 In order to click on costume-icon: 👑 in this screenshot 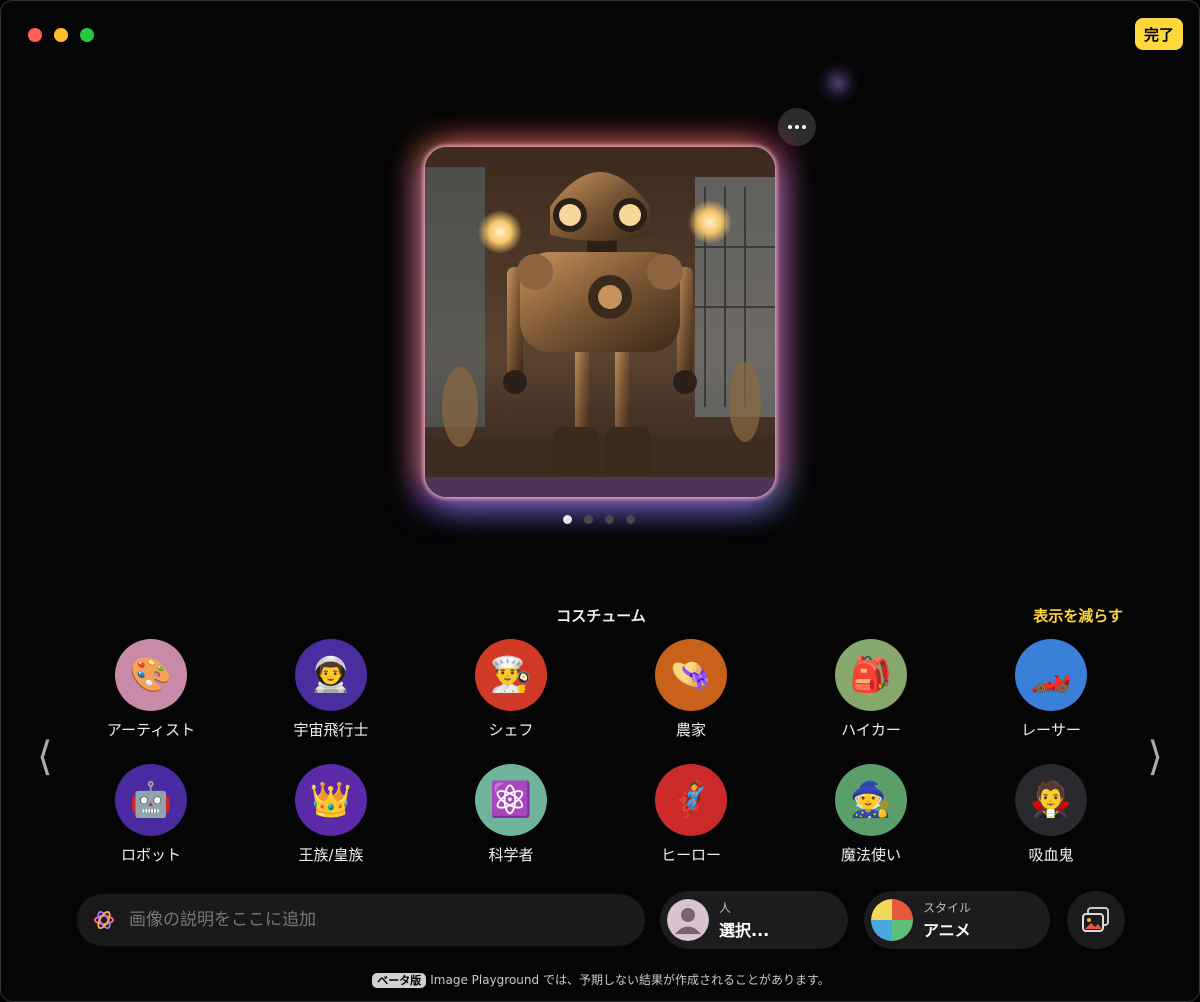, I will do `click(331, 800)`.